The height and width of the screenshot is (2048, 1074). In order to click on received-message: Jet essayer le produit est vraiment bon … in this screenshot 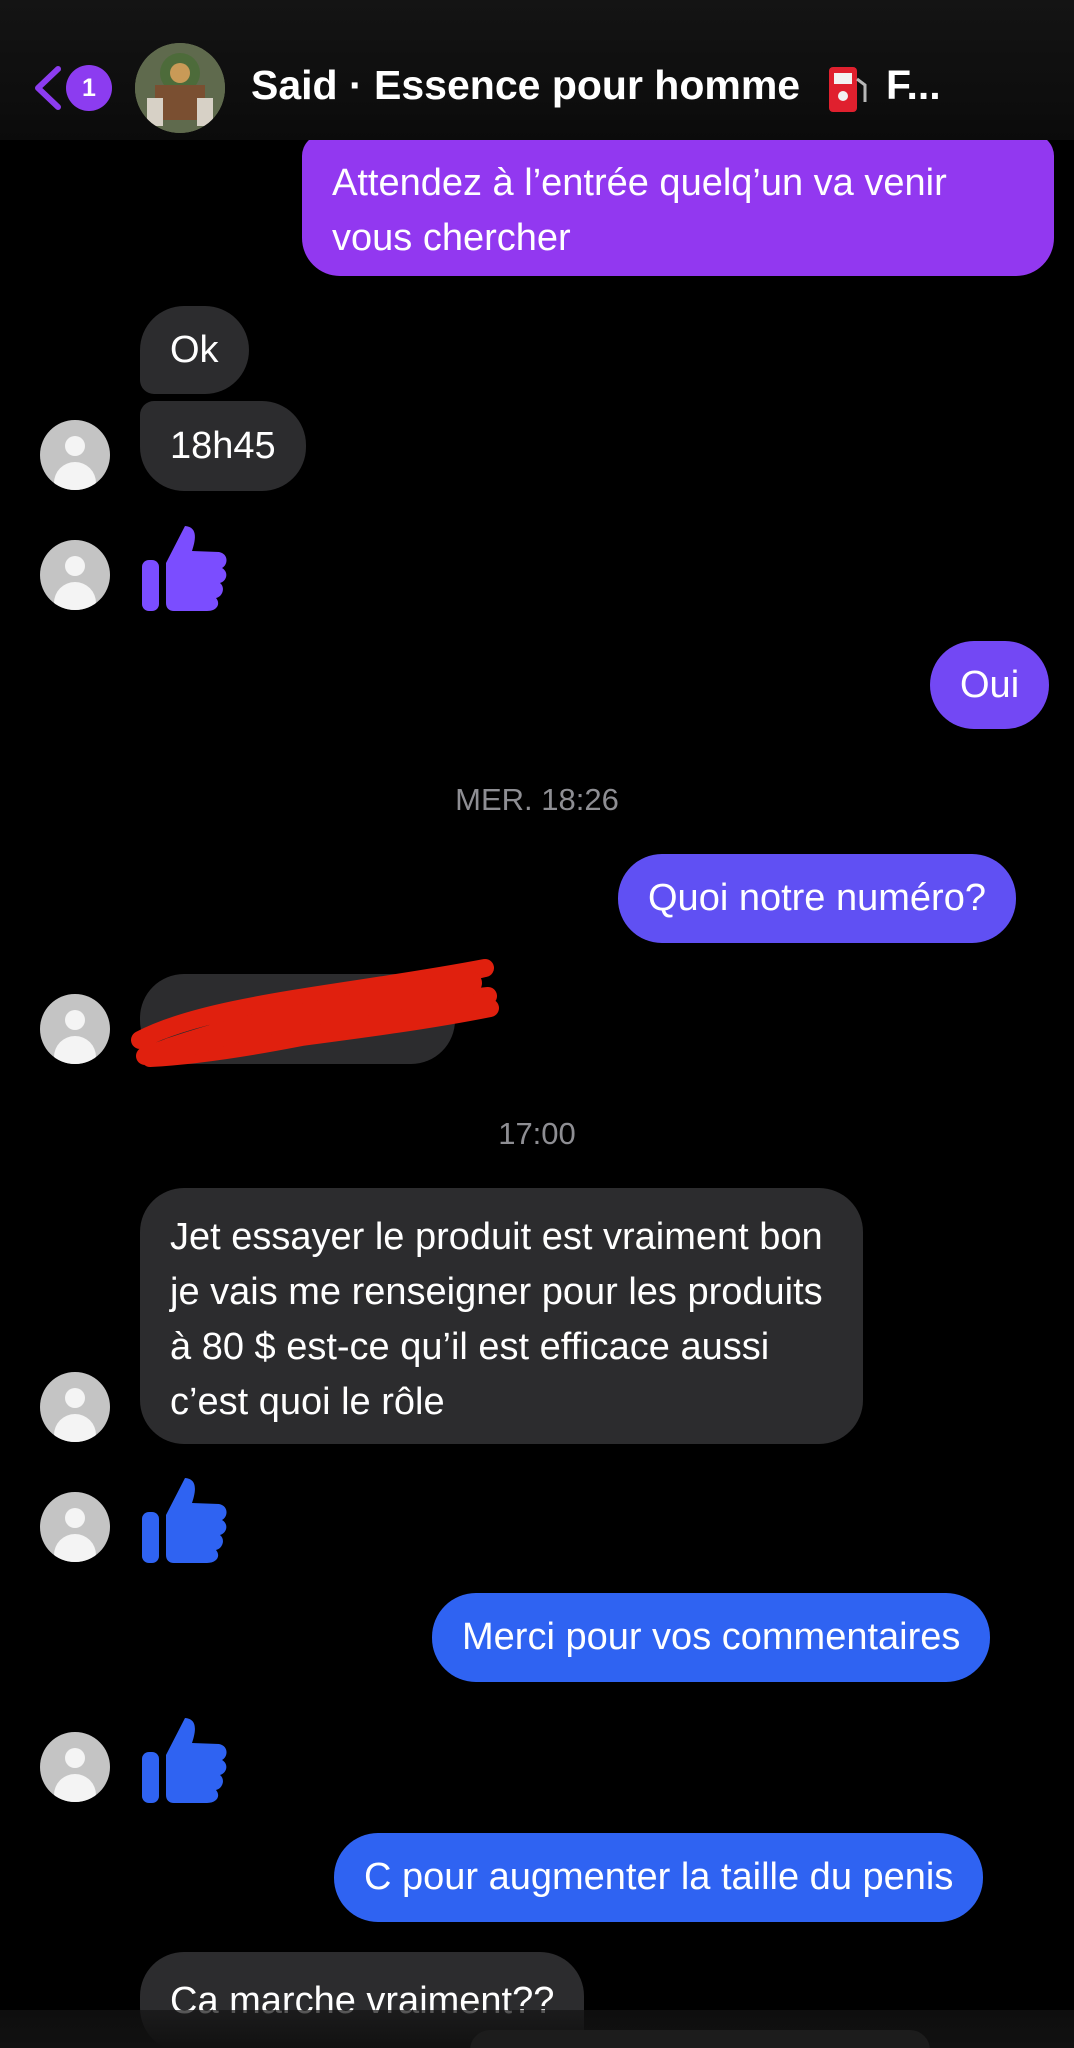, I will do `click(501, 1316)`.